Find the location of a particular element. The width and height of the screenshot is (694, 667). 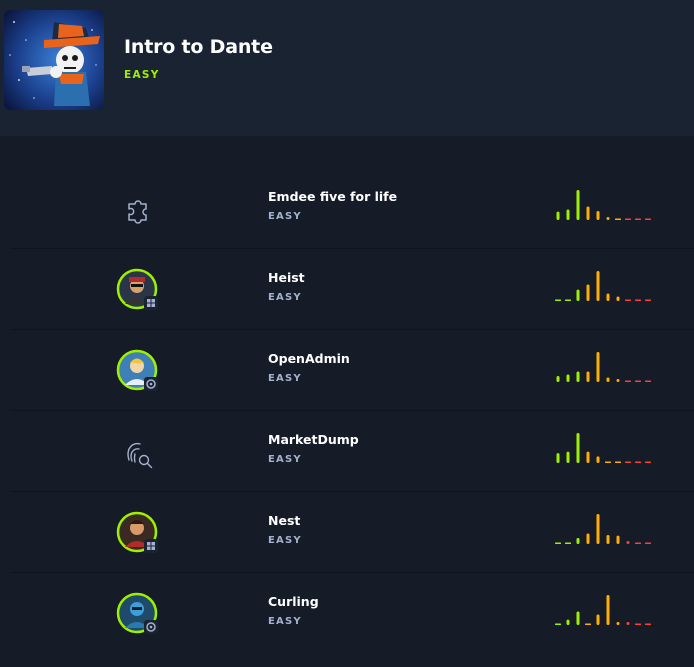

machine-row: Nest EASY is located at coordinates (352, 531).